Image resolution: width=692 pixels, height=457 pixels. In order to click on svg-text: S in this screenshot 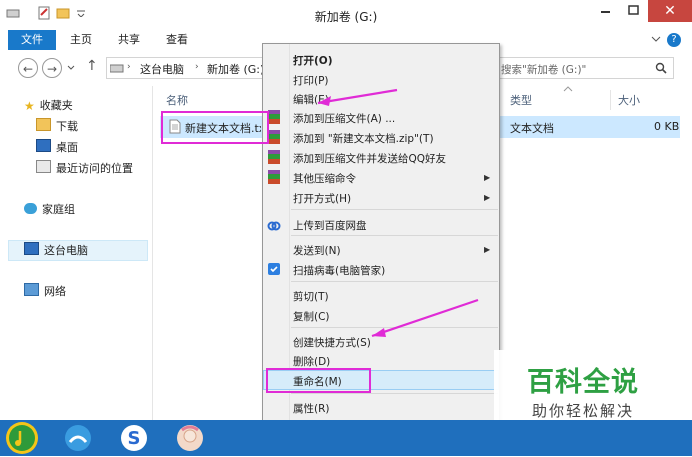, I will do `click(134, 438)`.